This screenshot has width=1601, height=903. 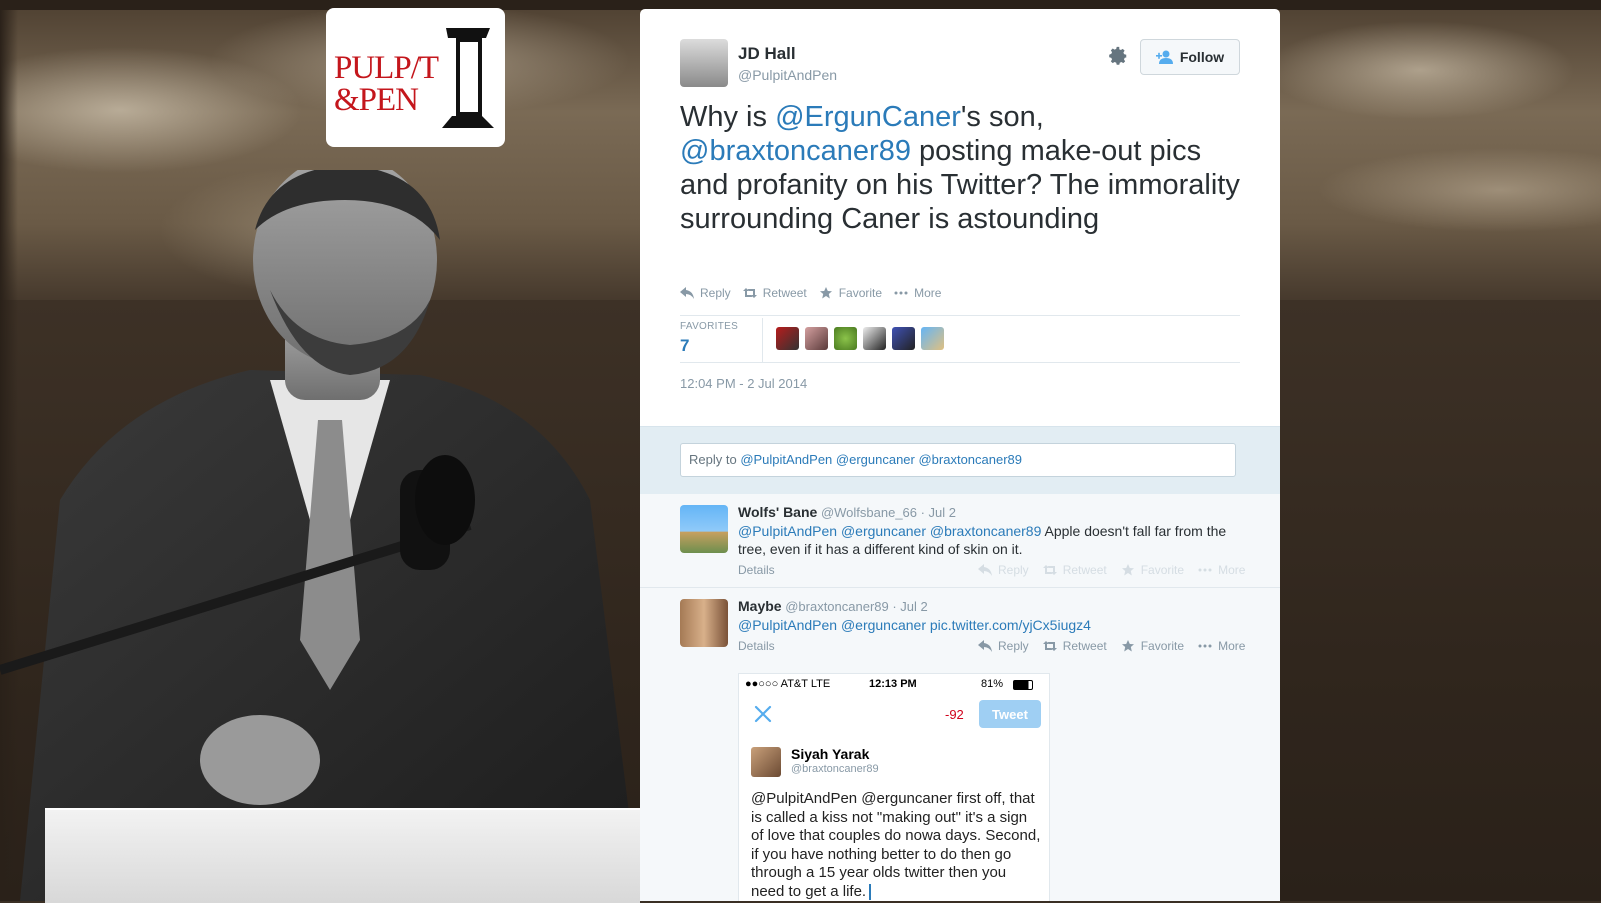 I want to click on follow-label: Follow, so click(x=1202, y=57).